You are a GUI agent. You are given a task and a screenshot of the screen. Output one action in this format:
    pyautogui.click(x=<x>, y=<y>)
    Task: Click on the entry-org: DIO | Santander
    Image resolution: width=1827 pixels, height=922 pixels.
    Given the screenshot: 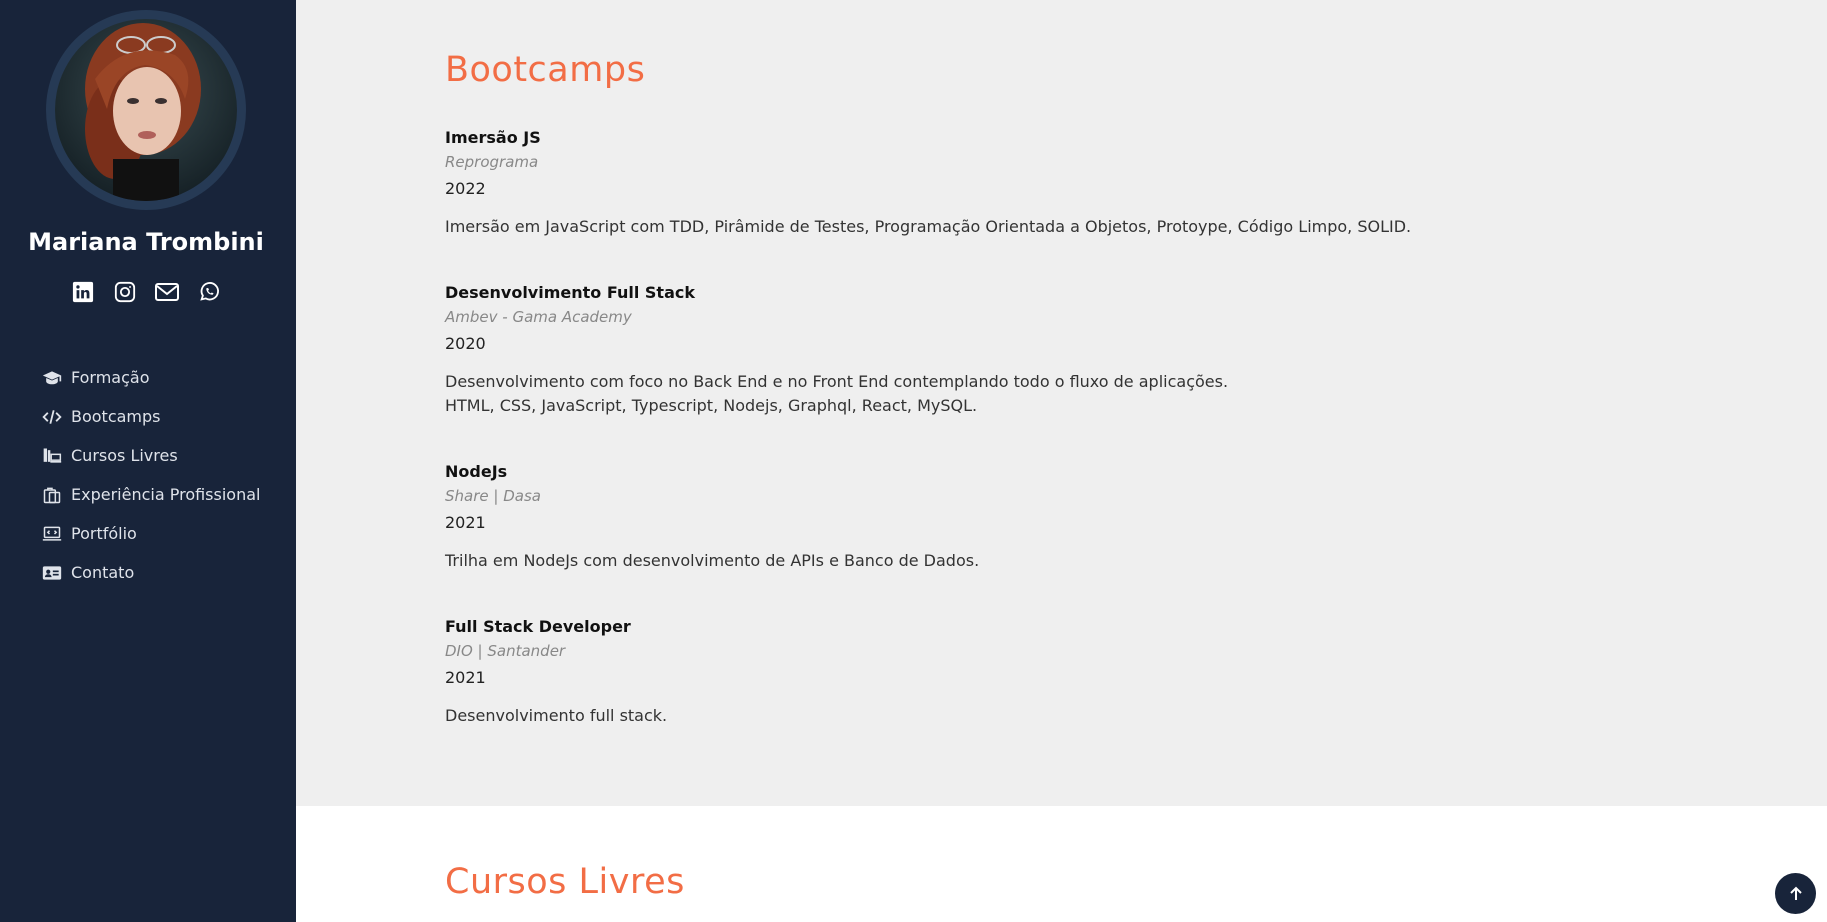 What is the action you would take?
    pyautogui.click(x=505, y=651)
    